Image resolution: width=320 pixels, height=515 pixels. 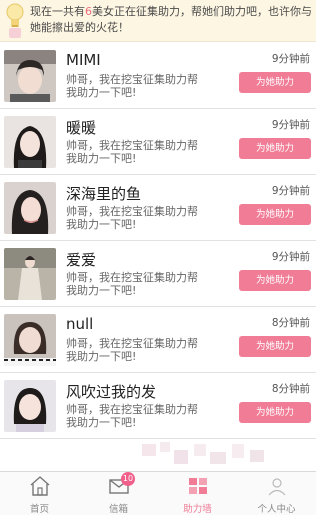 I want to click on bottom-tab-bar: 首页 10 信箱 助力墙 个人中心, so click(x=158, y=493).